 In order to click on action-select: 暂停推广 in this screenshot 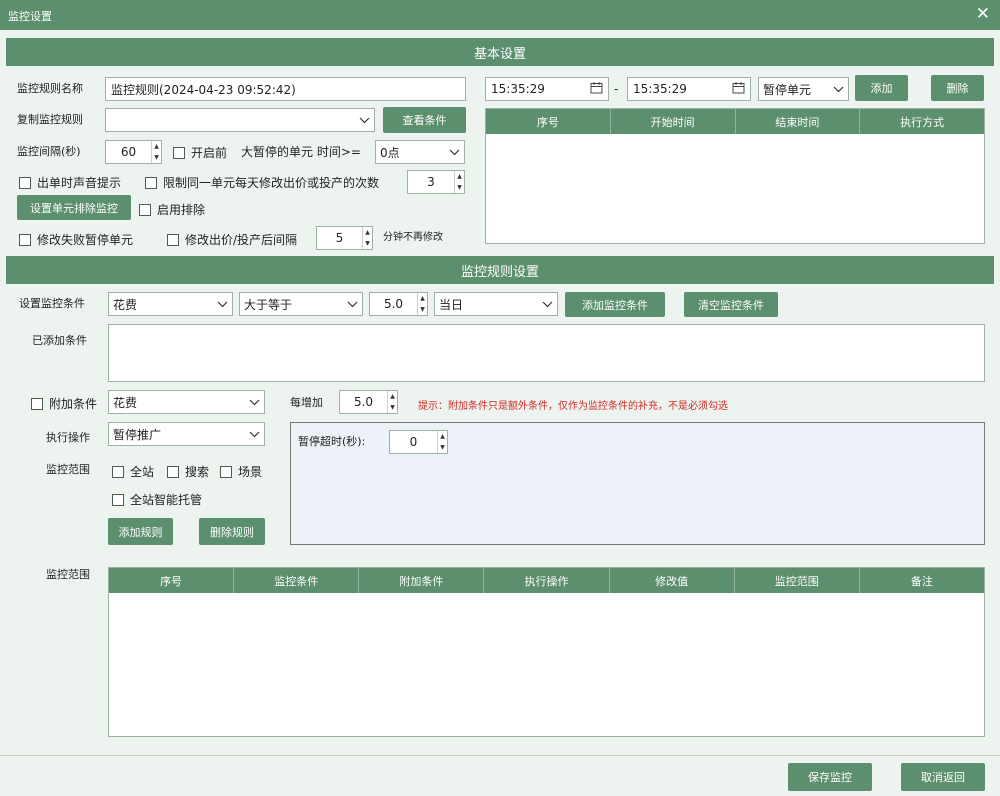, I will do `click(186, 434)`.